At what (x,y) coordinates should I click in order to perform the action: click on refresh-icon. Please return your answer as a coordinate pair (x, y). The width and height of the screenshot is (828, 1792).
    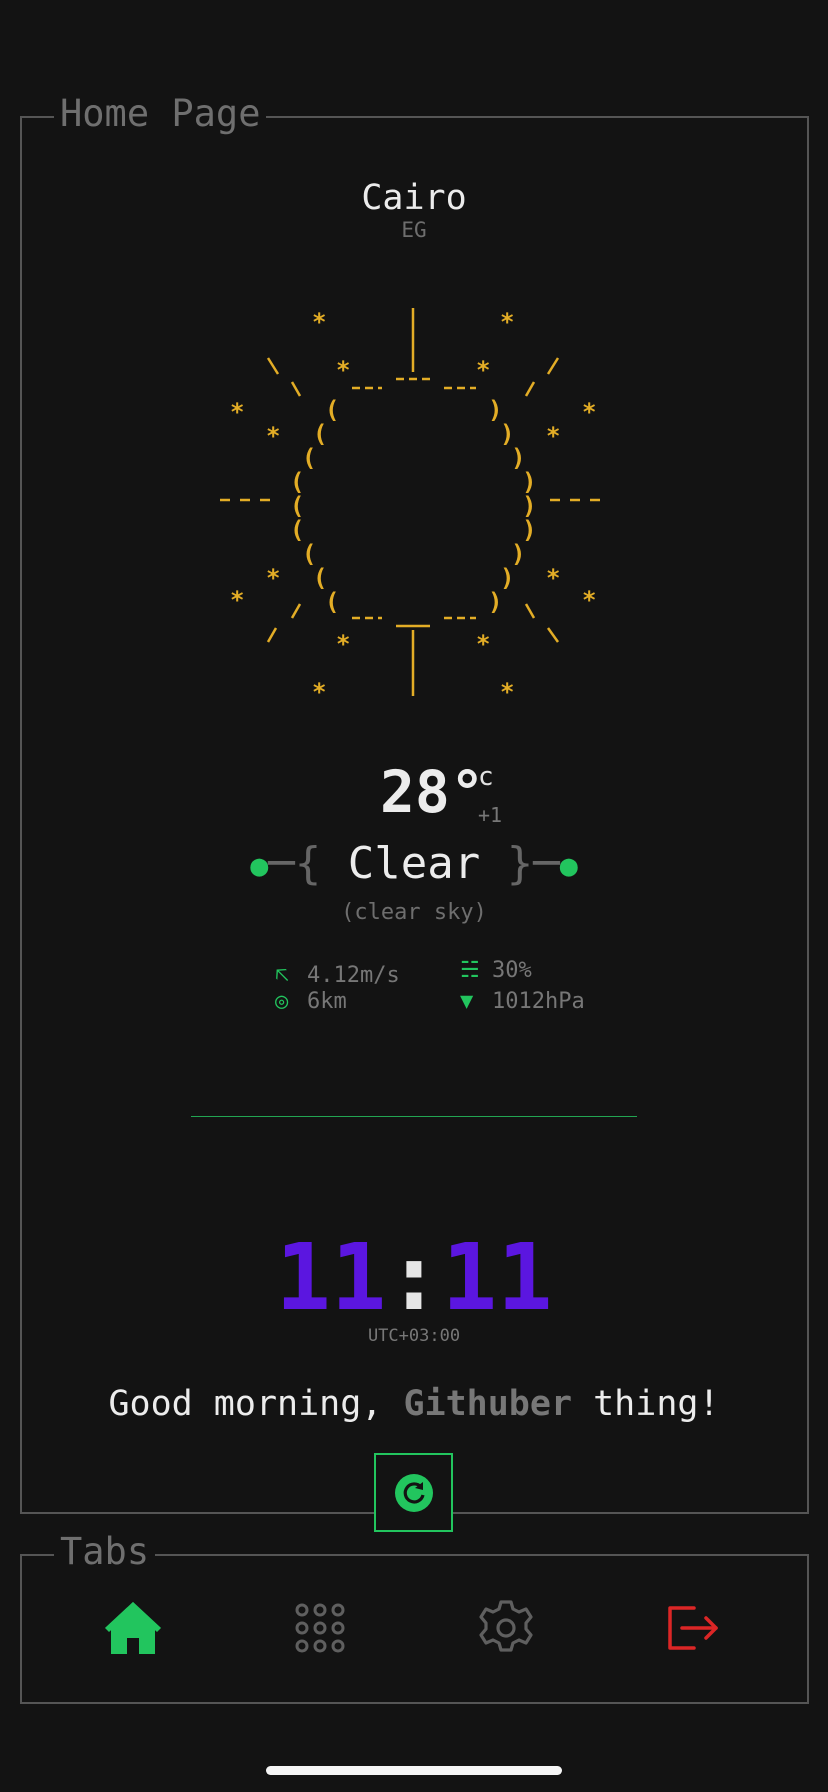
    Looking at the image, I should click on (413, 1492).